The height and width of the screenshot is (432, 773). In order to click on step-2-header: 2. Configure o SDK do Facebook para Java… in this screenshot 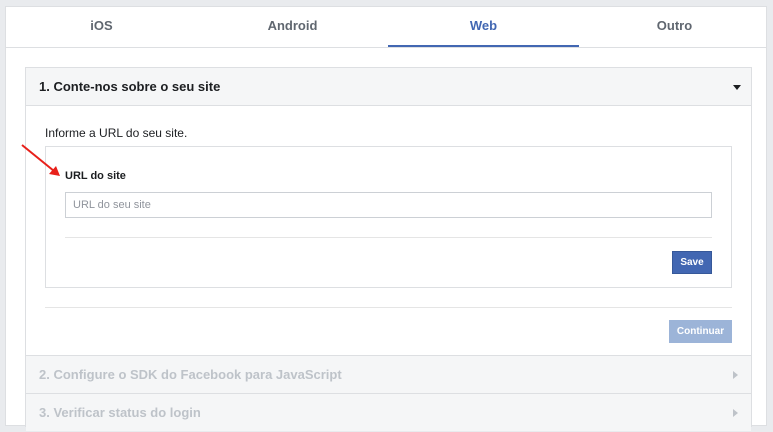, I will do `click(388, 374)`.